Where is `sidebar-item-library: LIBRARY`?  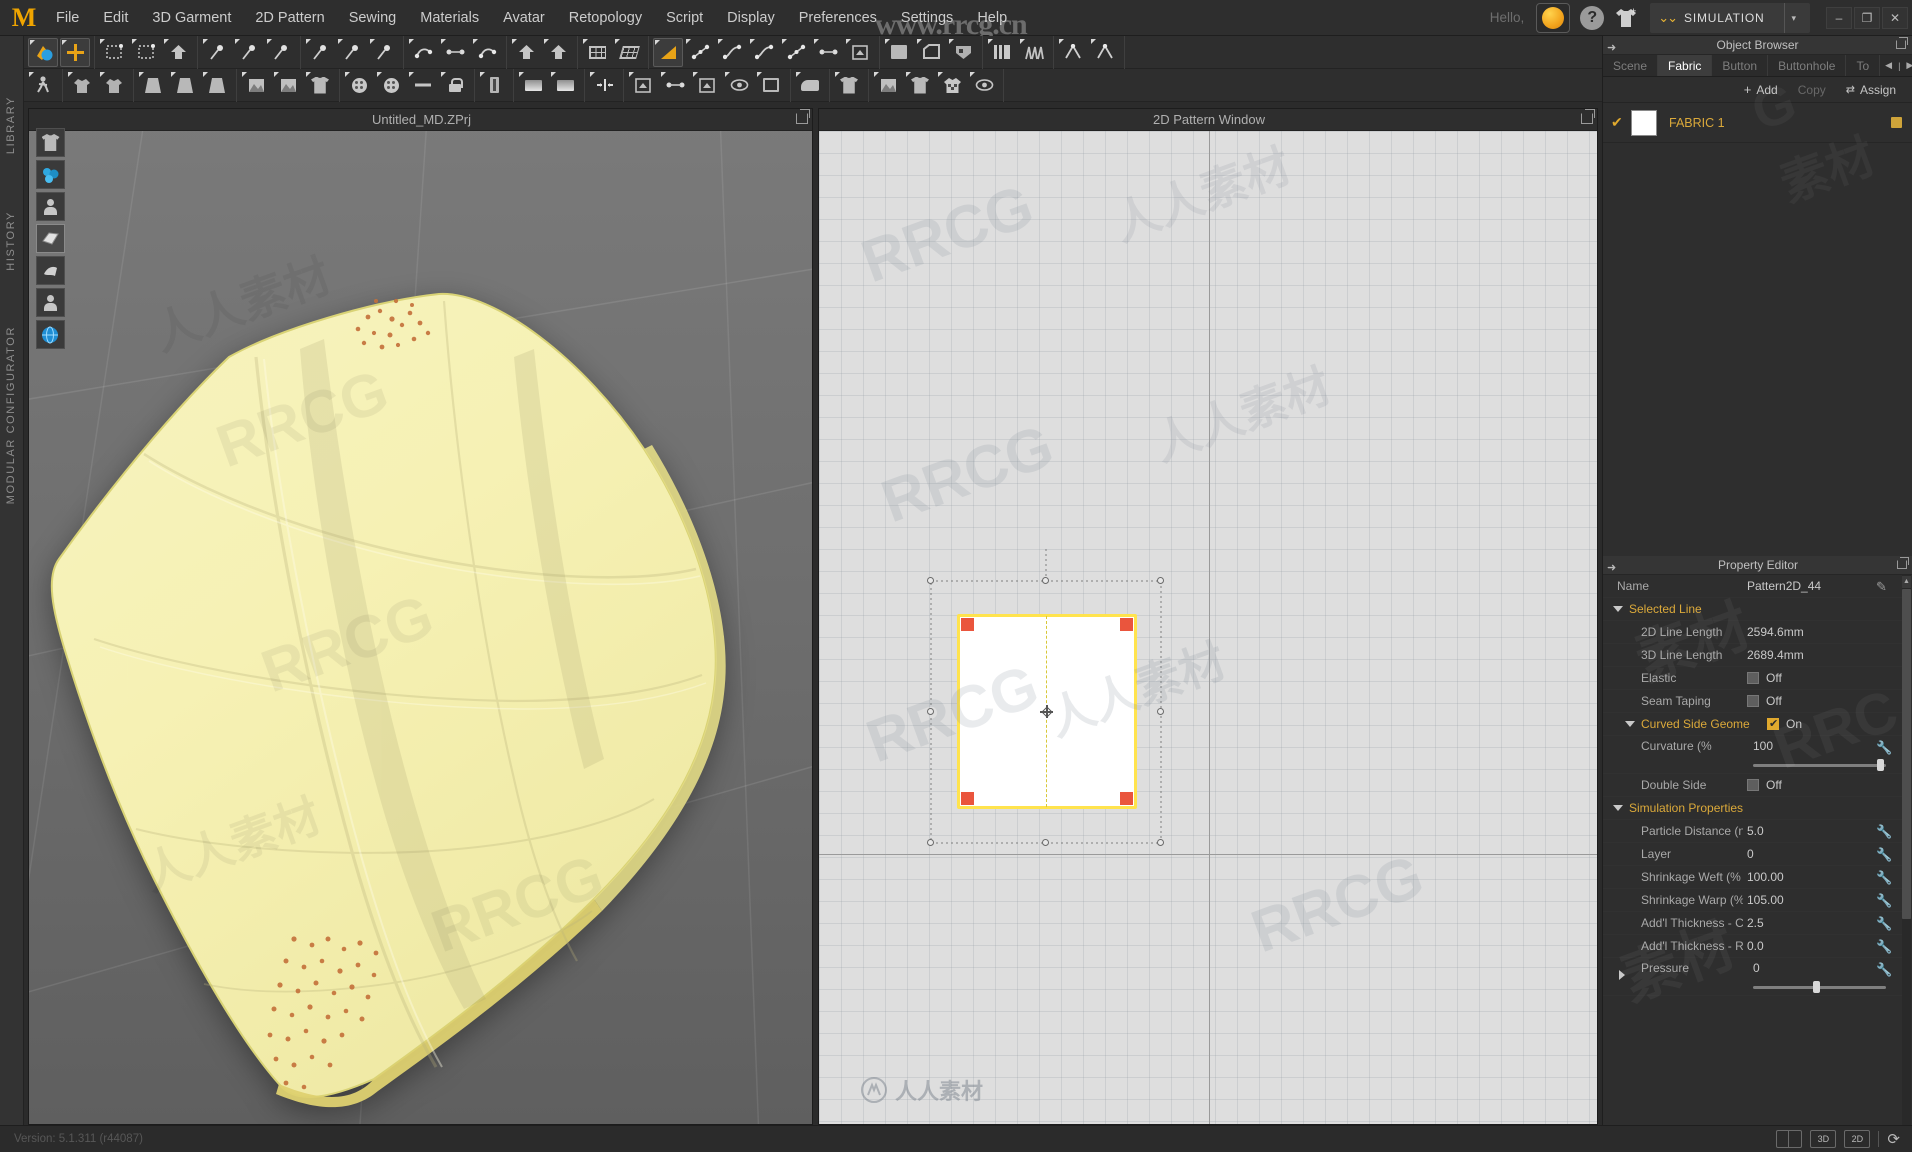
sidebar-item-library: LIBRARY is located at coordinates (11, 125).